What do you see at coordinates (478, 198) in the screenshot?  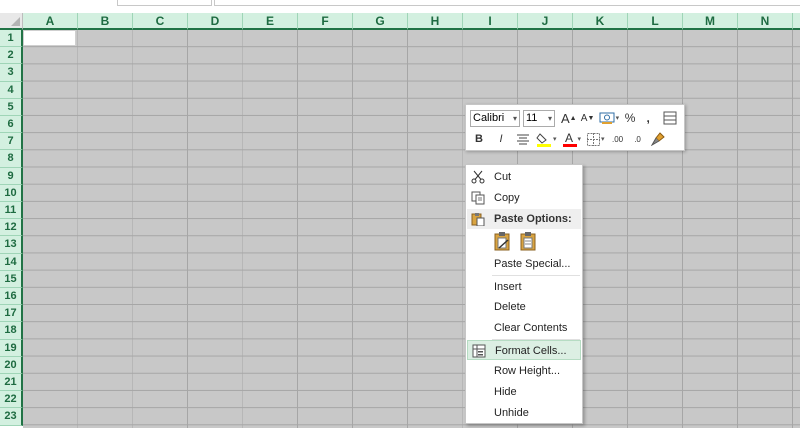 I see `copy-icon` at bounding box center [478, 198].